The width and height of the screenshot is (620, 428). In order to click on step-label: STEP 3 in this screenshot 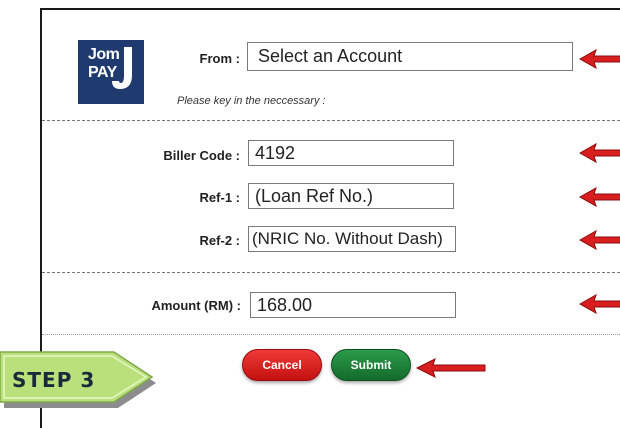, I will do `click(54, 380)`.